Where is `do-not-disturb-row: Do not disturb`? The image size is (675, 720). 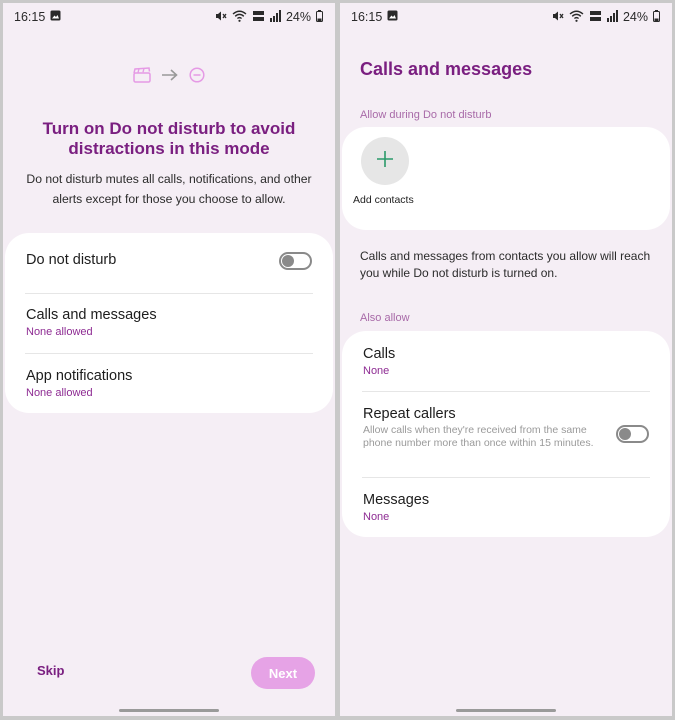
do-not-disturb-row: Do not disturb is located at coordinates (169, 265).